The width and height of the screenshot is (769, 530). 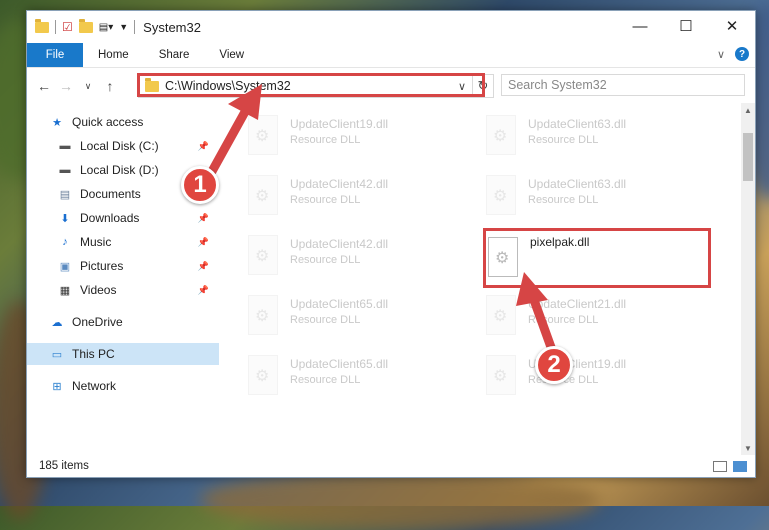 What do you see at coordinates (174, 55) in the screenshot?
I see `tab-share: Share` at bounding box center [174, 55].